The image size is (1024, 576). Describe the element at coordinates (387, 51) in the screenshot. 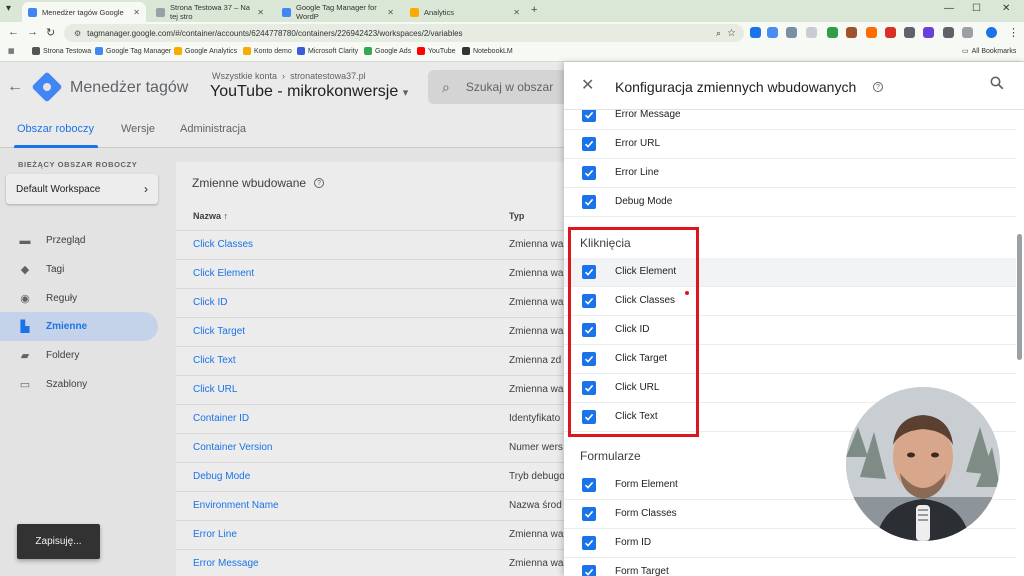

I see `bookmark-item: Google Ads` at that location.